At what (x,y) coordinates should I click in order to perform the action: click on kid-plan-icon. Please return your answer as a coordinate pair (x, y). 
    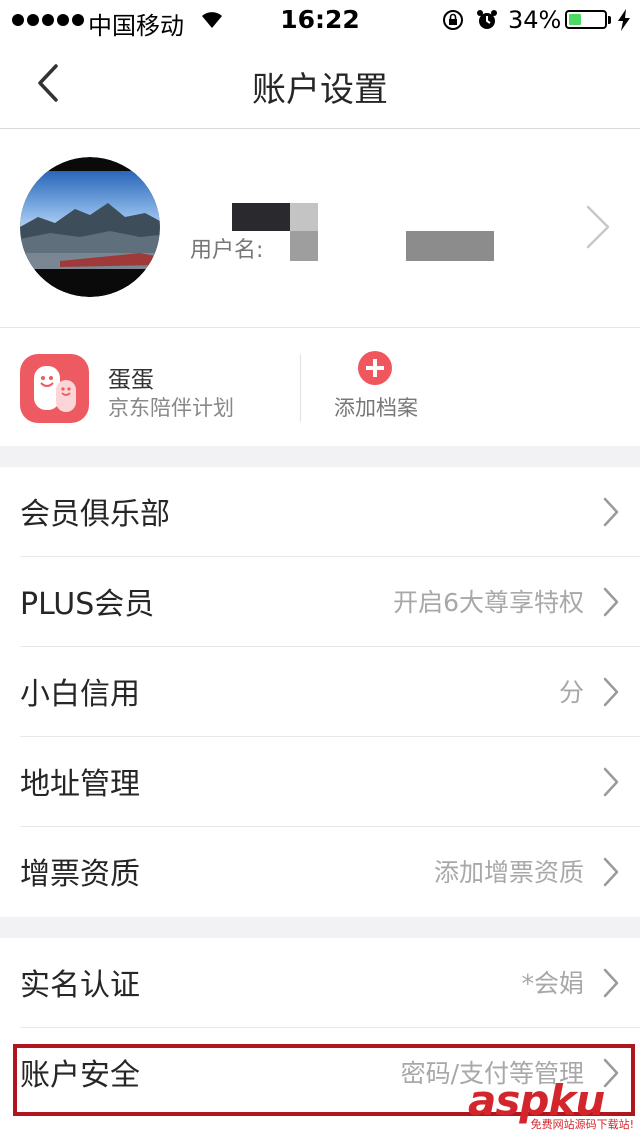
    Looking at the image, I should click on (54, 388).